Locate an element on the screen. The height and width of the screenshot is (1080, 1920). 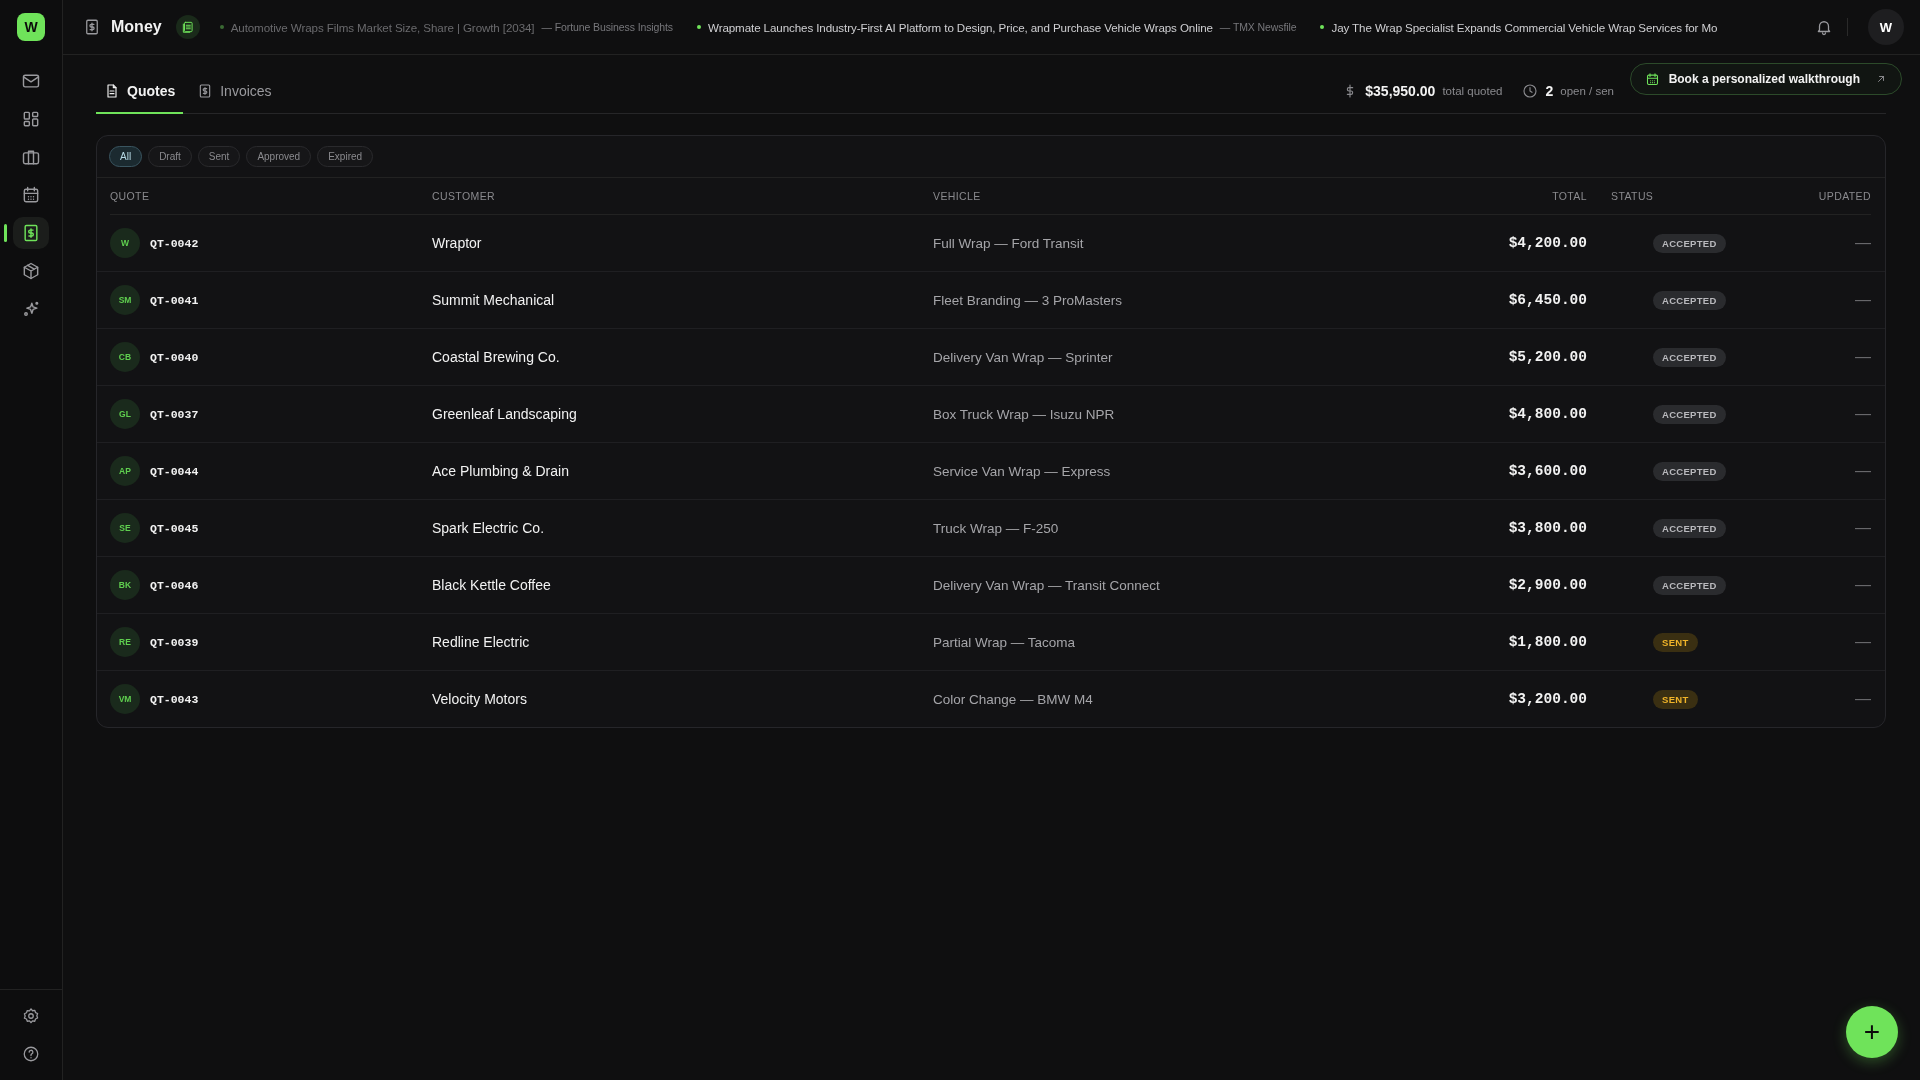
stat-value: $35,950.00 is located at coordinates (1400, 91).